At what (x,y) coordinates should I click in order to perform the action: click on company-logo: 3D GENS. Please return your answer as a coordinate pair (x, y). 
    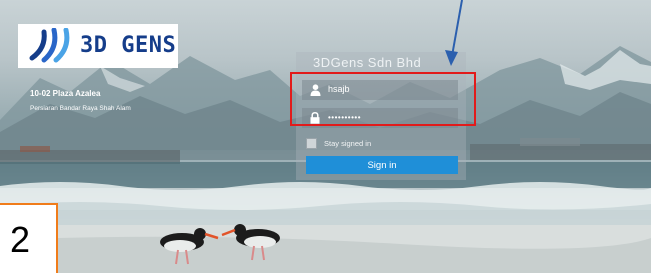
    Looking at the image, I should click on (98, 46).